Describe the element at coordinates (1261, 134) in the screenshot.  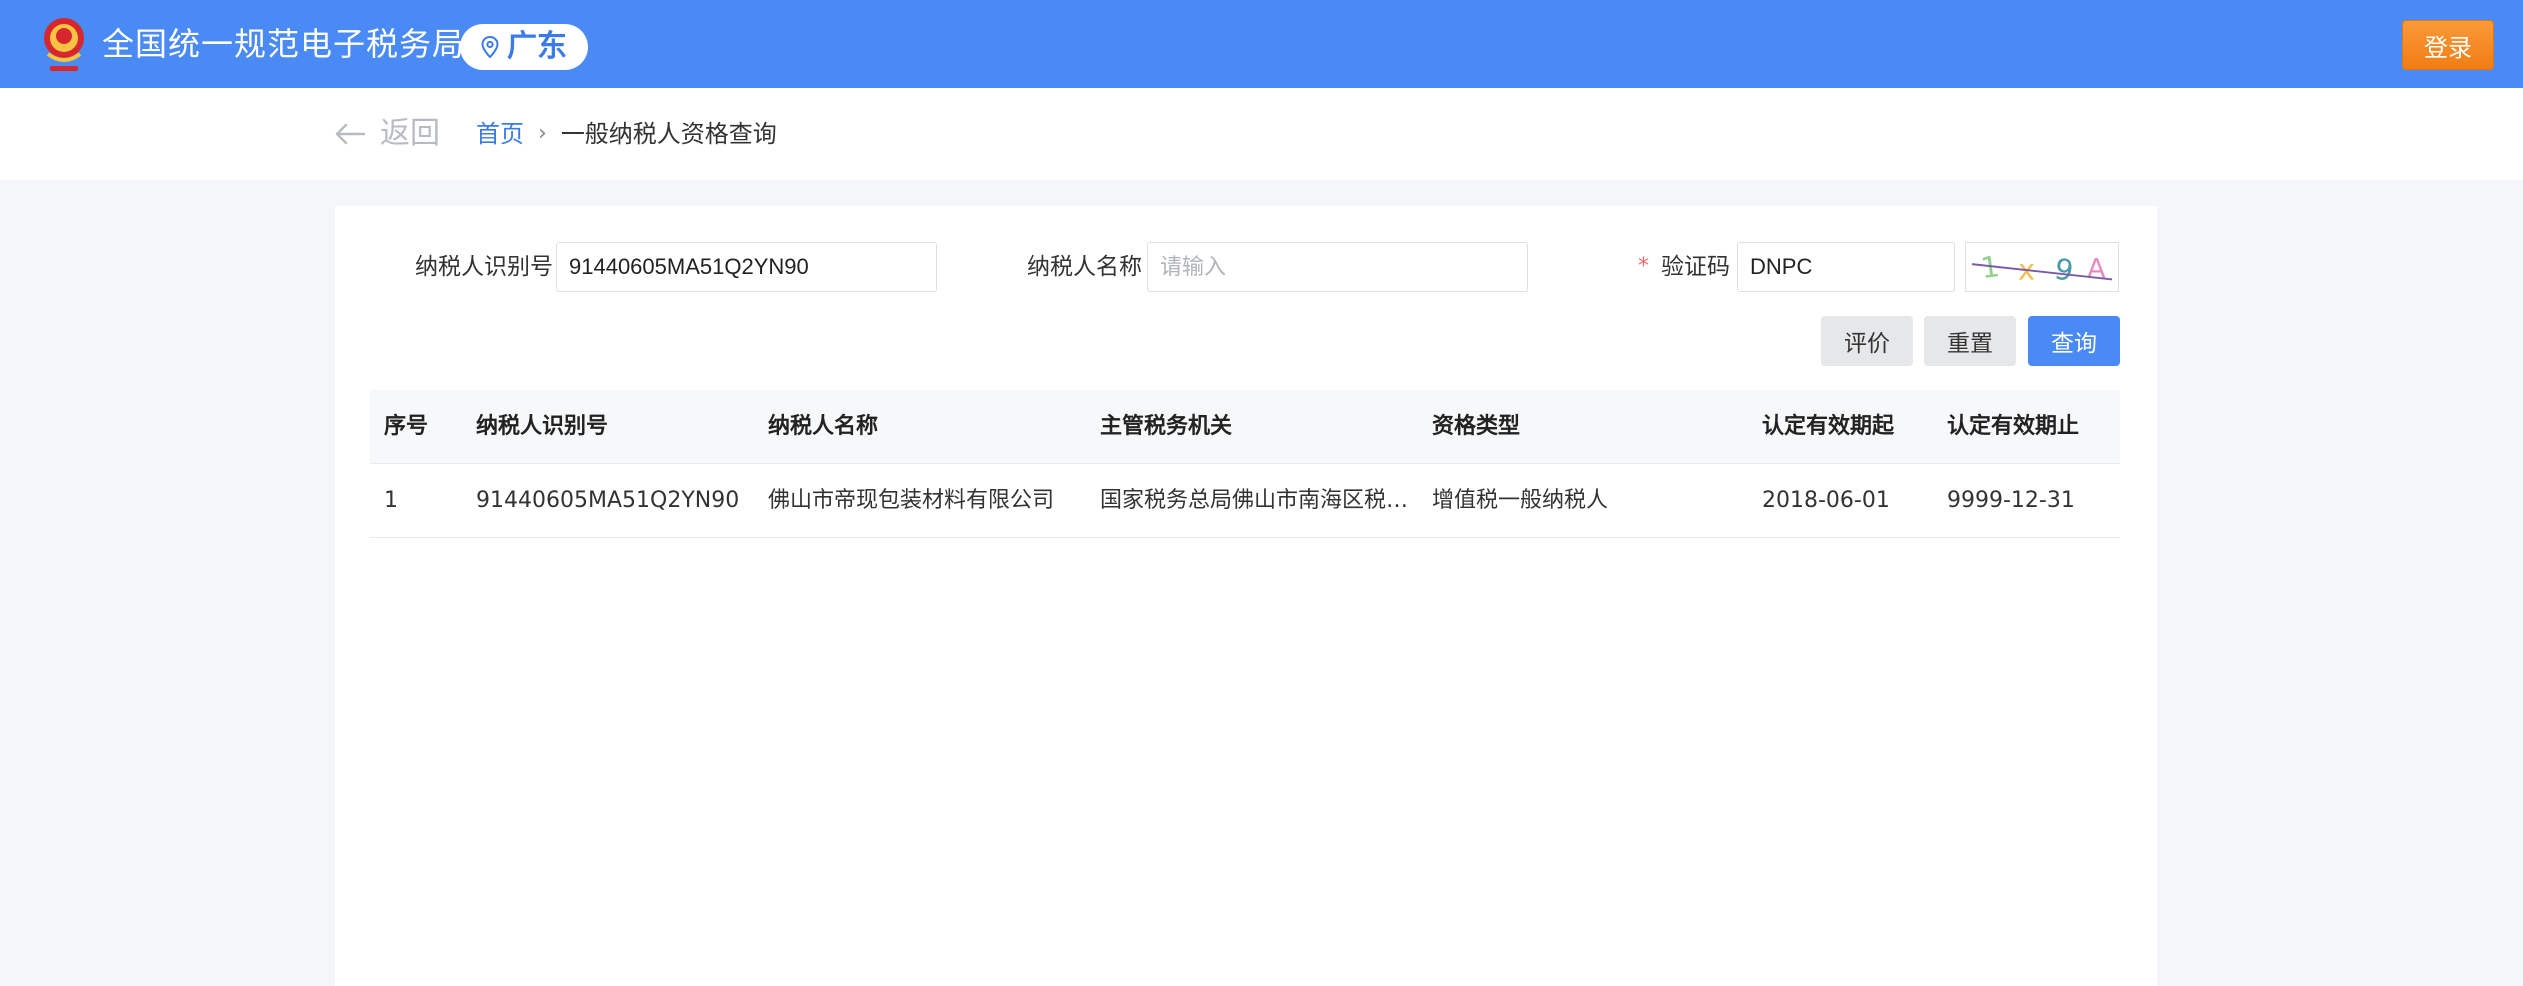
I see `breadcrumb-bar: 返回 首页 › 一般纳税人资格查询` at that location.